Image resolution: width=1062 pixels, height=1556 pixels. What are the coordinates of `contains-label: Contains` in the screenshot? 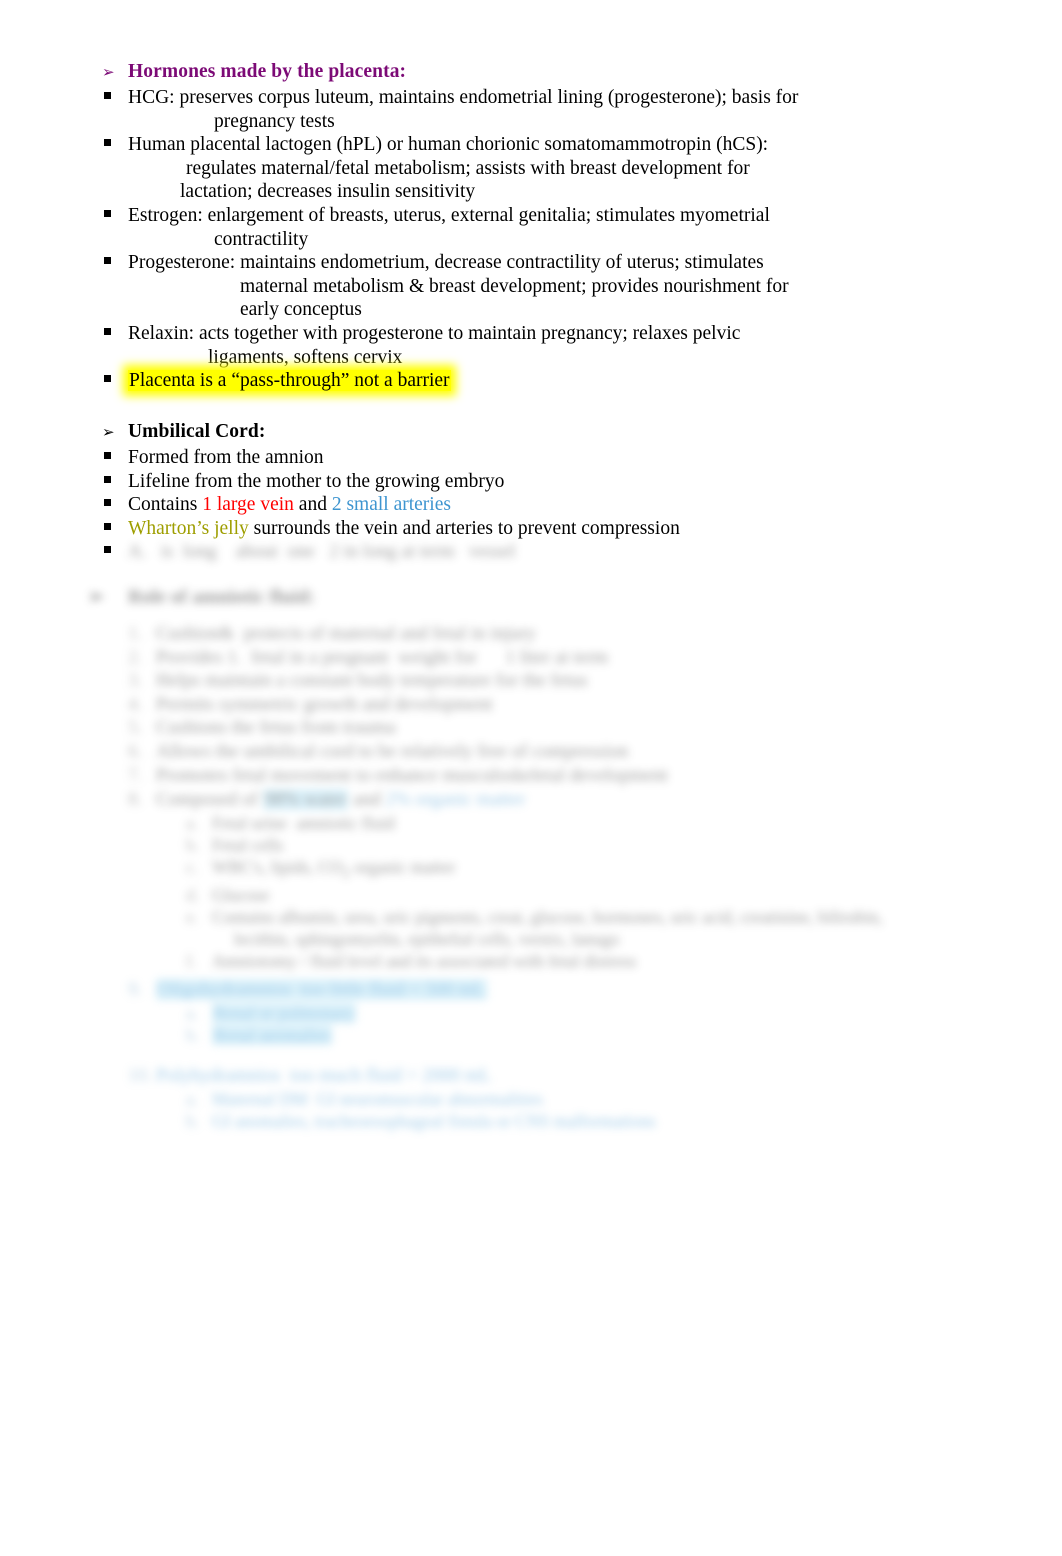 It's located at (165, 505).